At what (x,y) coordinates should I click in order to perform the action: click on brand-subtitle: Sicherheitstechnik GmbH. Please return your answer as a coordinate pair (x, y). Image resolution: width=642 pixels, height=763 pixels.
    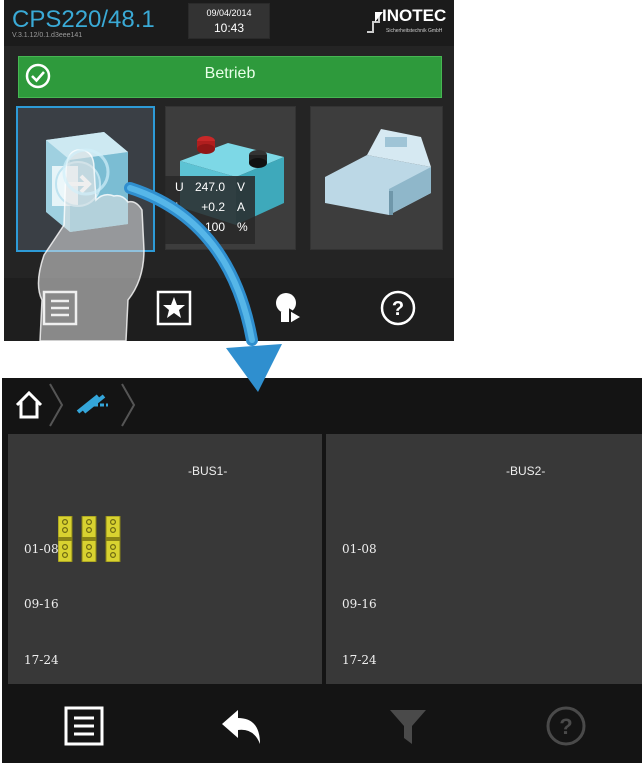
    Looking at the image, I should click on (414, 31).